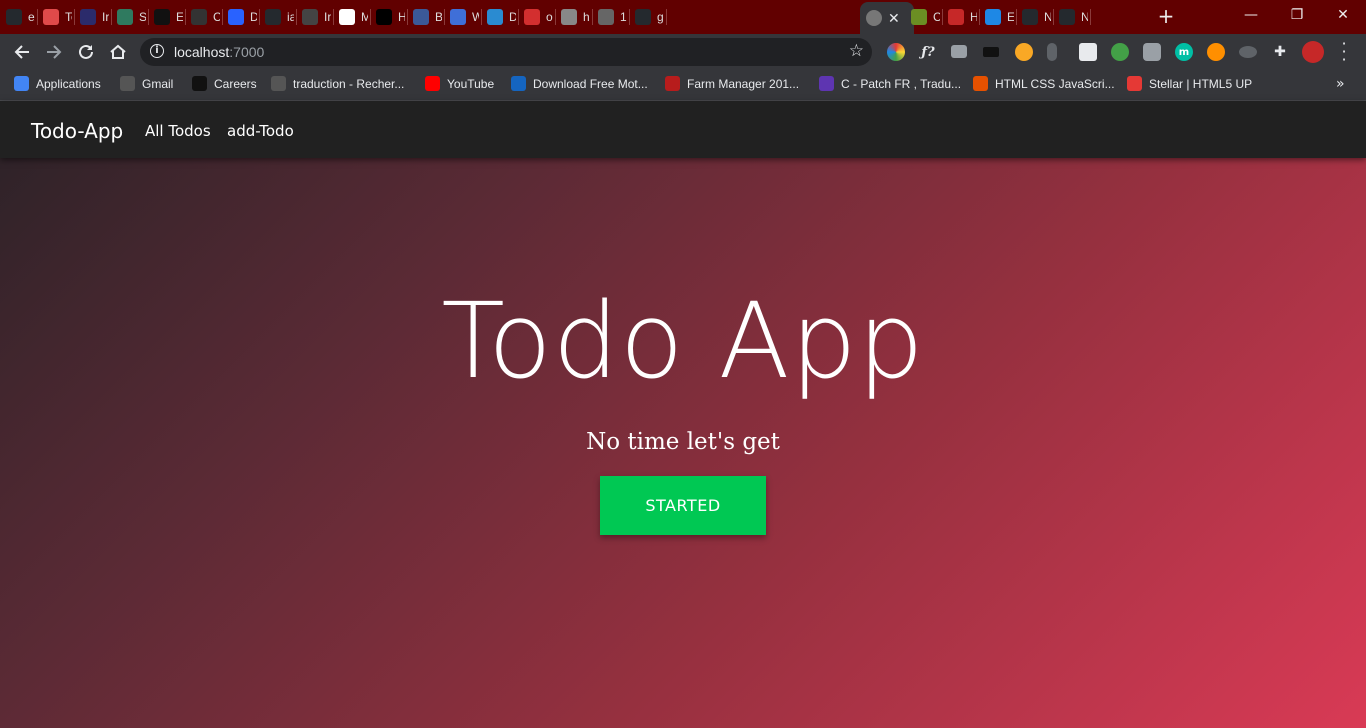 This screenshot has height=728, width=1366. Describe the element at coordinates (77, 131) in the screenshot. I see `app-brand-link: Todo-App` at that location.